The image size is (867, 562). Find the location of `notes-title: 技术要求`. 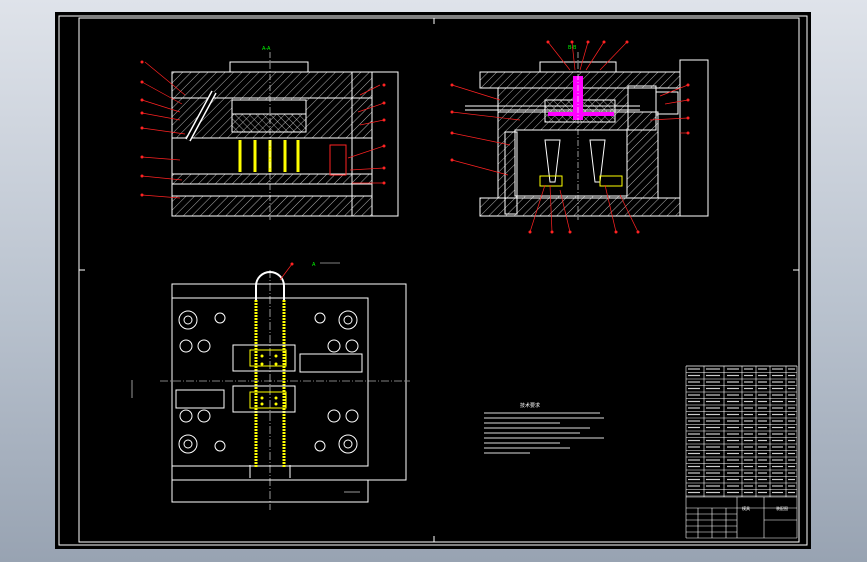

notes-title: 技术要求 is located at coordinates (530, 405).